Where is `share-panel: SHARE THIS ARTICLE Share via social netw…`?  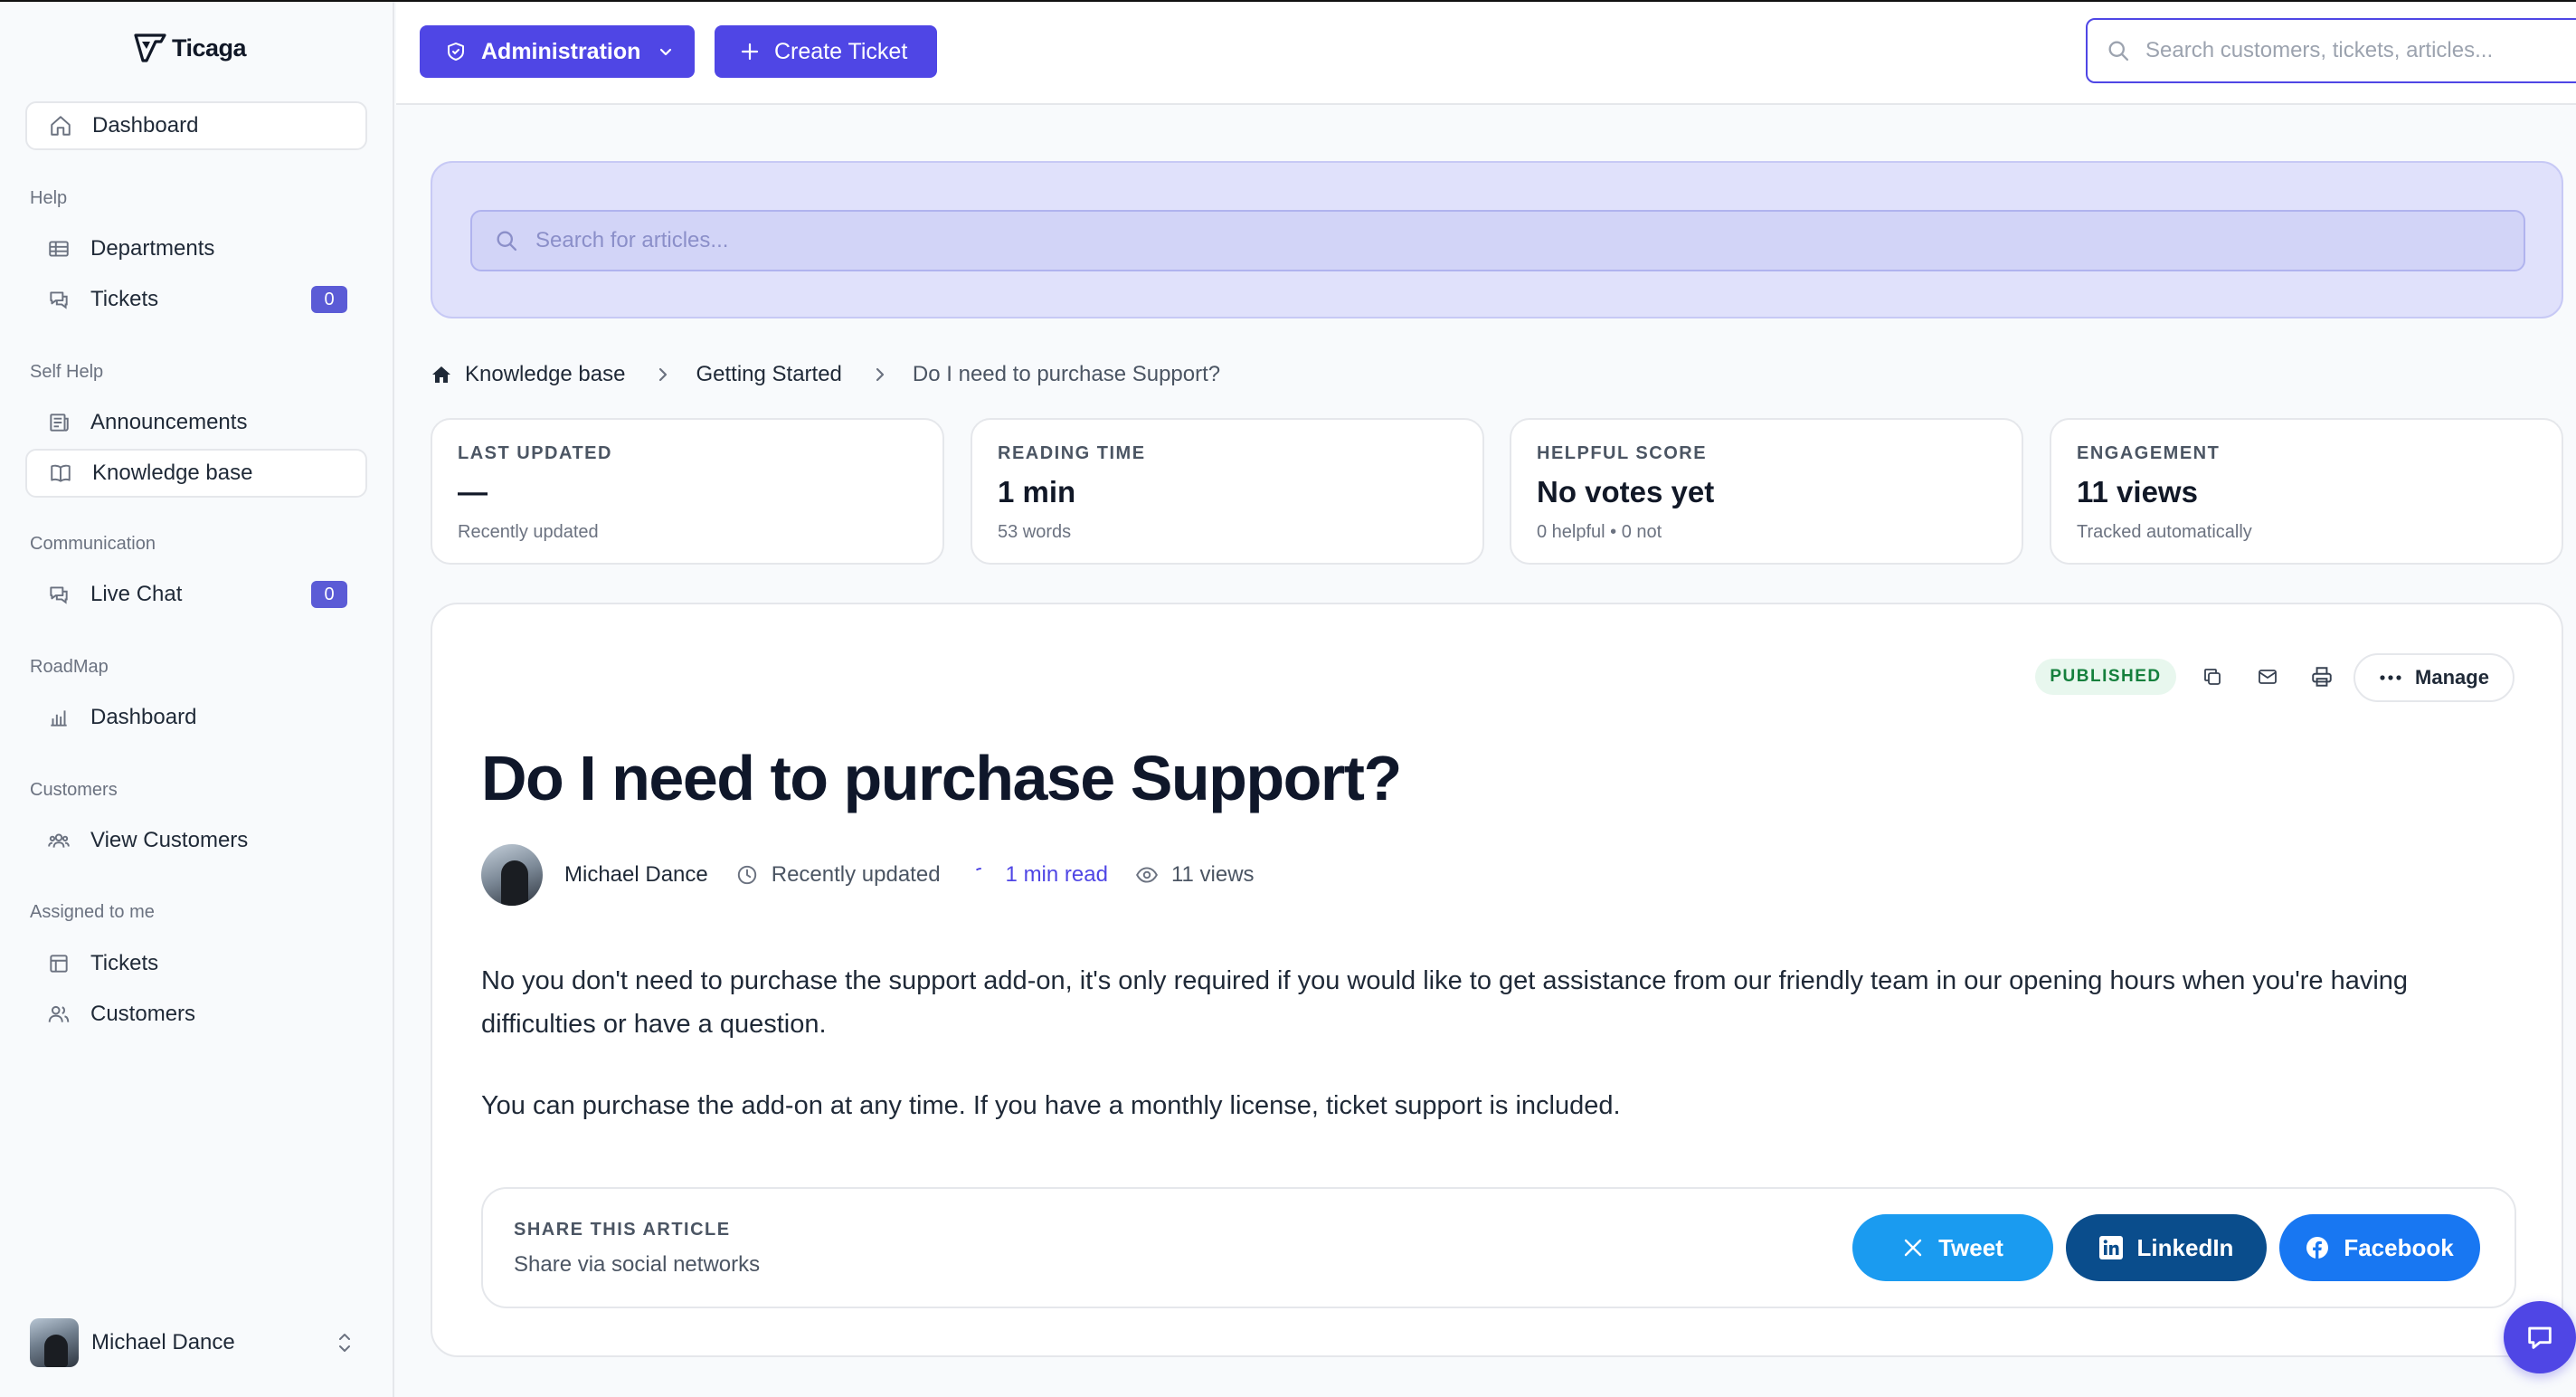 share-panel: SHARE THIS ARTICLE Share via social netw… is located at coordinates (1499, 1247).